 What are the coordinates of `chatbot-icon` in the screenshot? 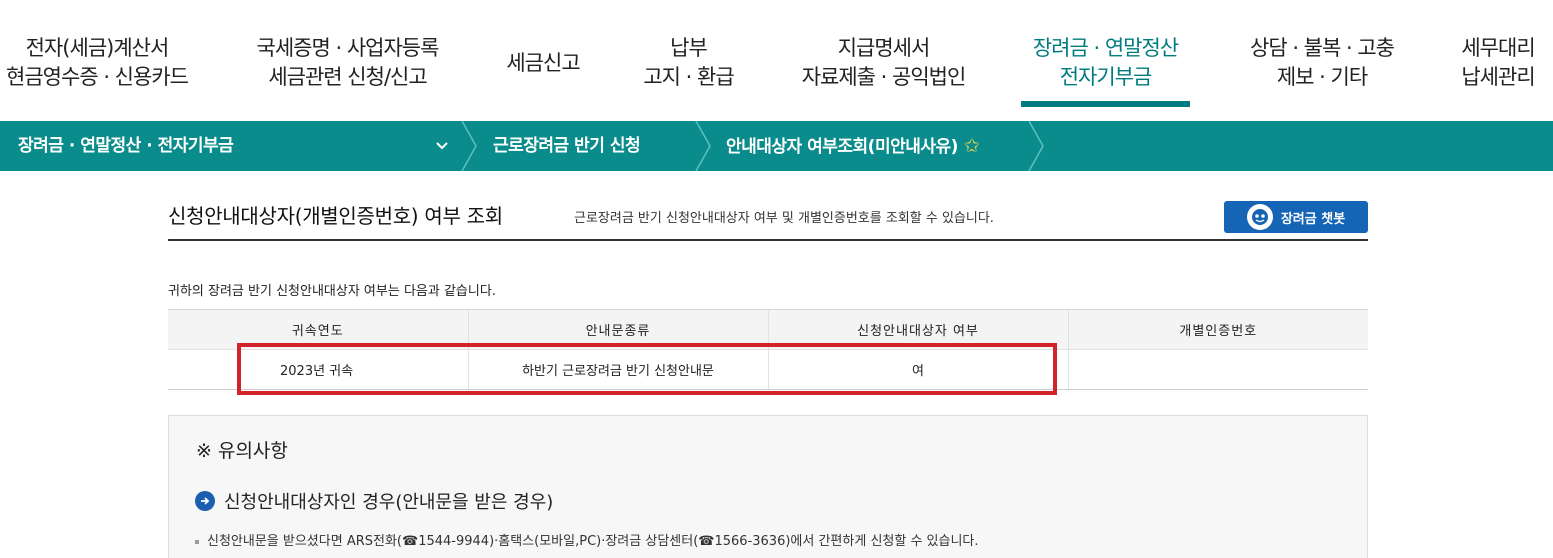 It's located at (1259, 217).